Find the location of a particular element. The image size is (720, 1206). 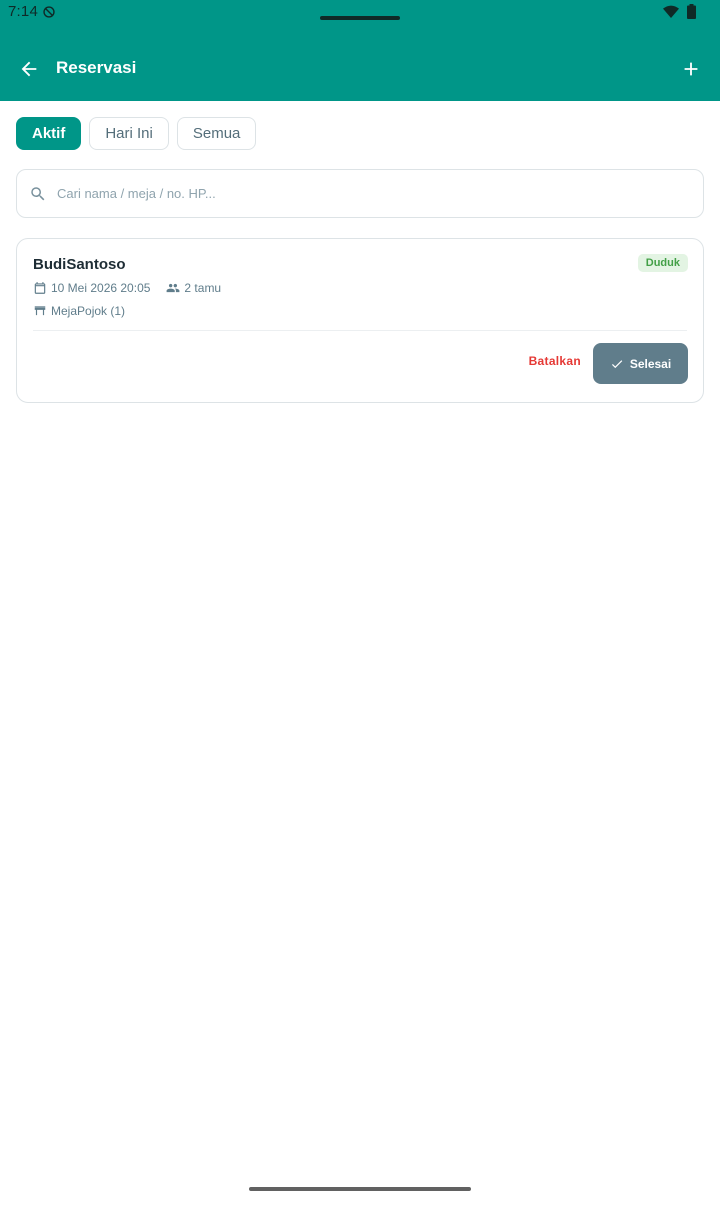

calendar-icon is located at coordinates (40, 288).